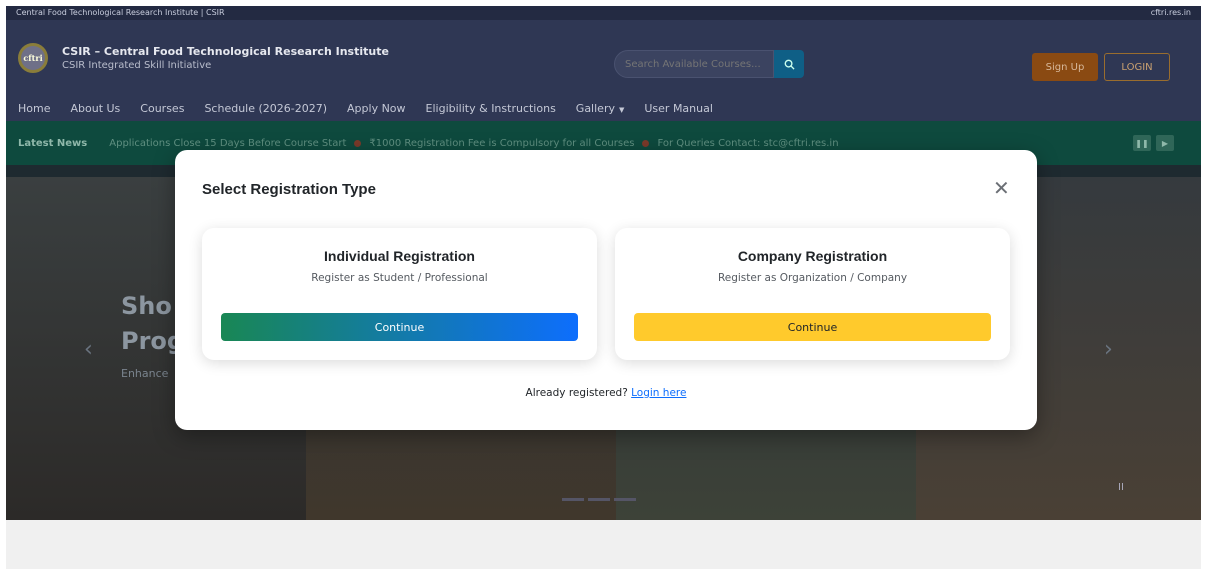 The height and width of the screenshot is (575, 1207). I want to click on company-continue-button: Continue, so click(812, 327).